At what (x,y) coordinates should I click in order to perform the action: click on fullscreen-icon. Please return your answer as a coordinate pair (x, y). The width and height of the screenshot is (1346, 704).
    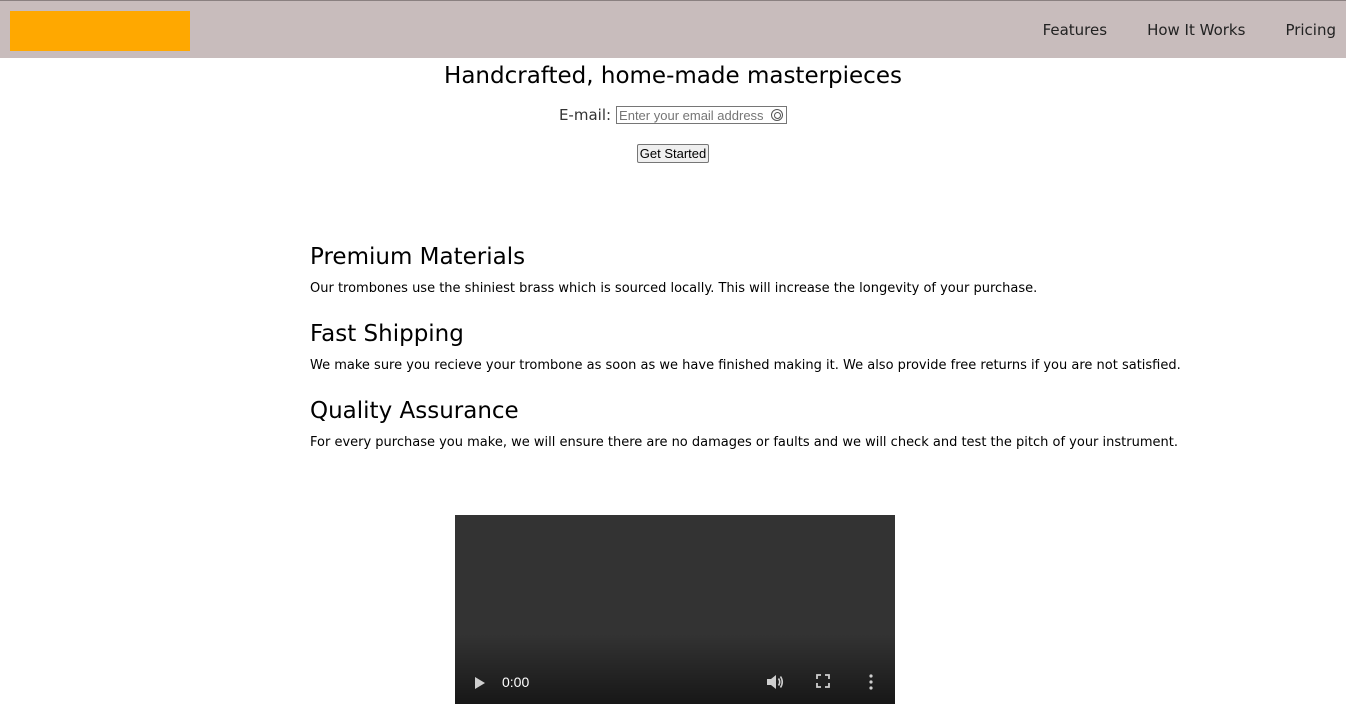
    Looking at the image, I should click on (823, 681).